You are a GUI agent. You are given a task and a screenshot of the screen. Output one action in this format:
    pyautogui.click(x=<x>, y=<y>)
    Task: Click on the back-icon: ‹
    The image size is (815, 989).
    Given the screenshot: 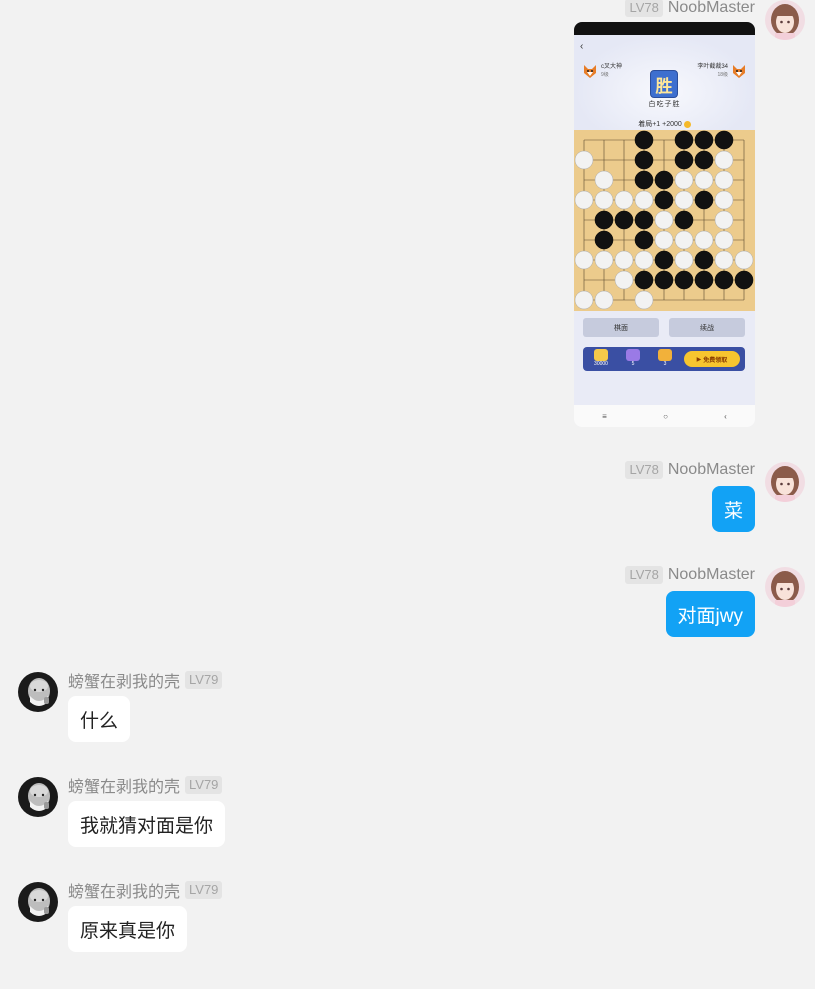 What is the action you would take?
    pyautogui.click(x=582, y=46)
    